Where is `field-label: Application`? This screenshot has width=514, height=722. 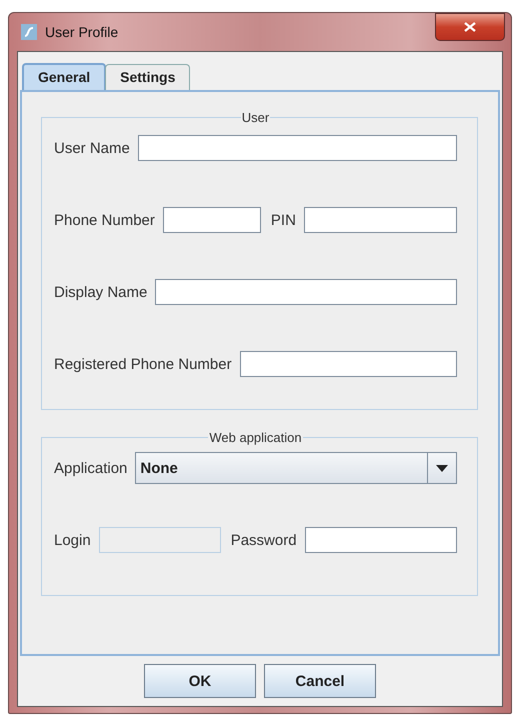
field-label: Application is located at coordinates (91, 468).